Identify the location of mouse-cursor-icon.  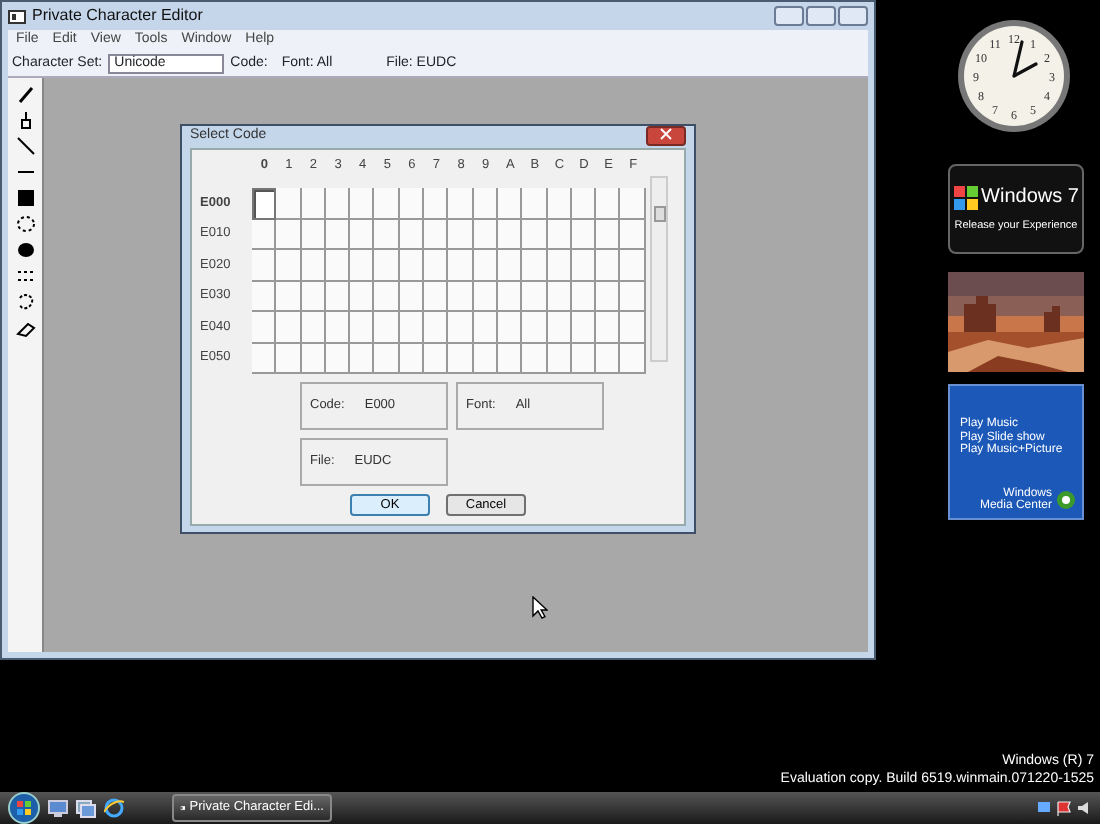
(540, 608).